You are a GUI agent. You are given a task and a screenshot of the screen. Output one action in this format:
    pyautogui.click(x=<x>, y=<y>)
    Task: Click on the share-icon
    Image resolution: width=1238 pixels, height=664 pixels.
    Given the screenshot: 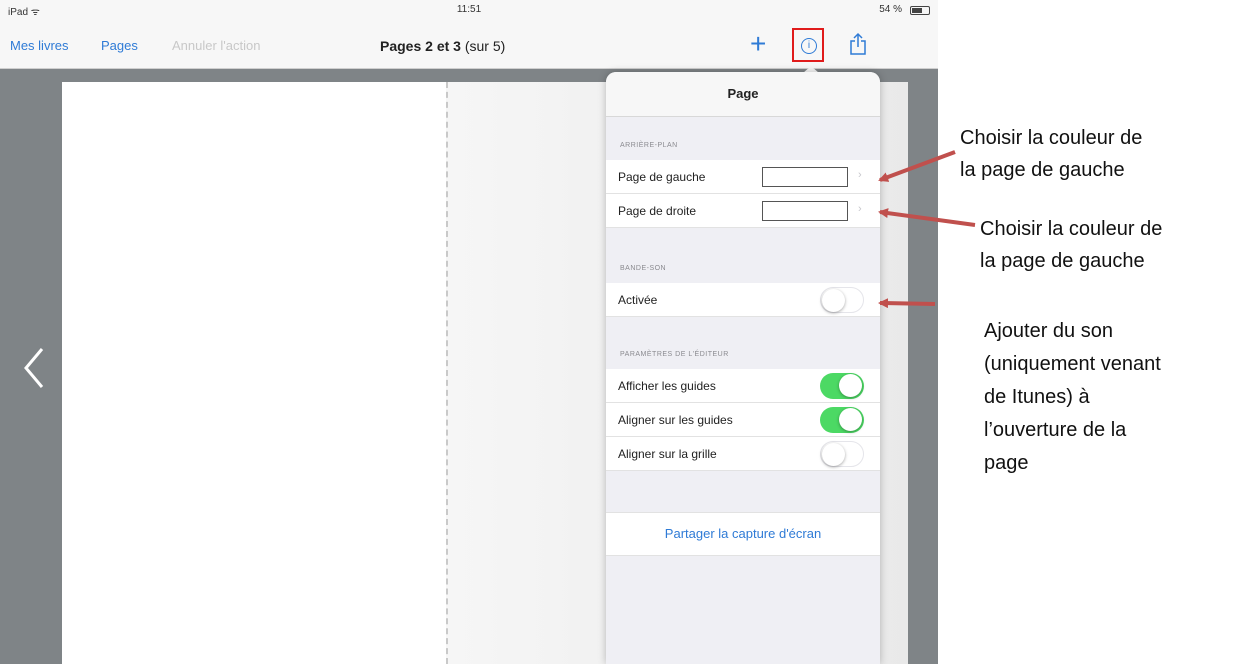 What is the action you would take?
    pyautogui.click(x=858, y=44)
    